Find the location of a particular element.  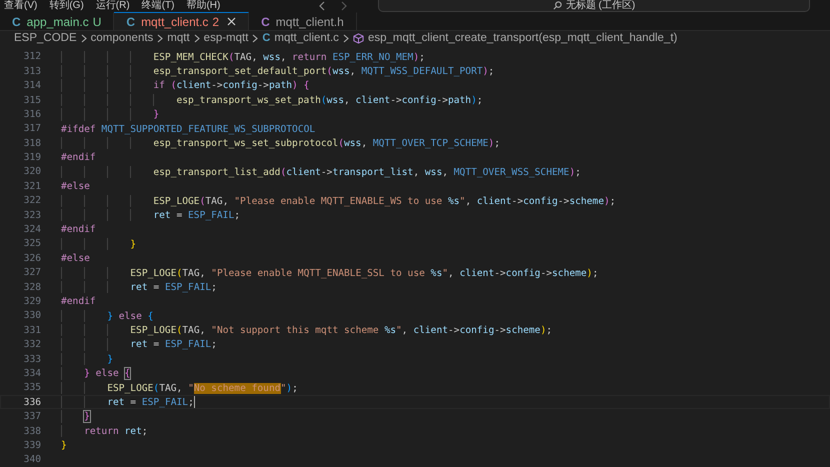

editor-tab: C mqtt_client.h is located at coordinates (303, 21).